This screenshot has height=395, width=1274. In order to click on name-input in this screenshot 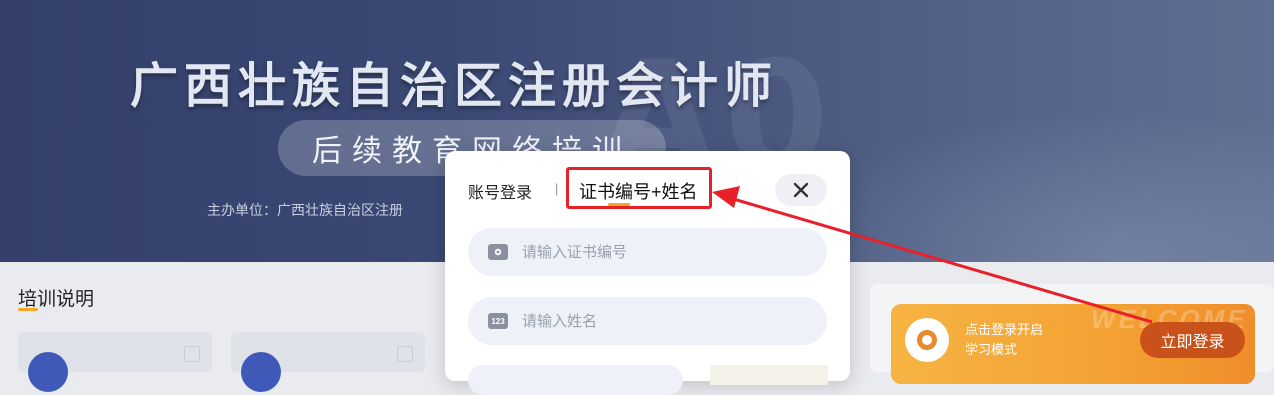, I will do `click(672, 321)`.